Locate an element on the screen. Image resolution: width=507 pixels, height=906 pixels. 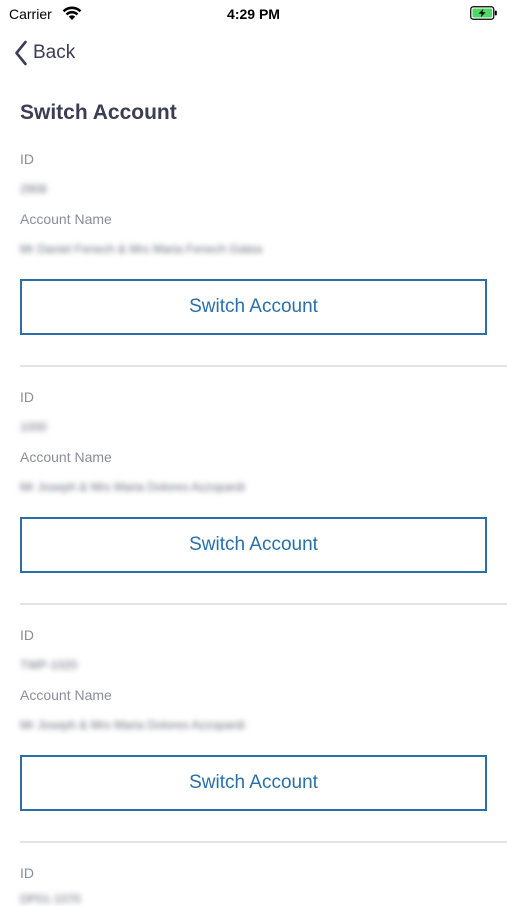
status-time: 4:29 PM is located at coordinates (253, 14).